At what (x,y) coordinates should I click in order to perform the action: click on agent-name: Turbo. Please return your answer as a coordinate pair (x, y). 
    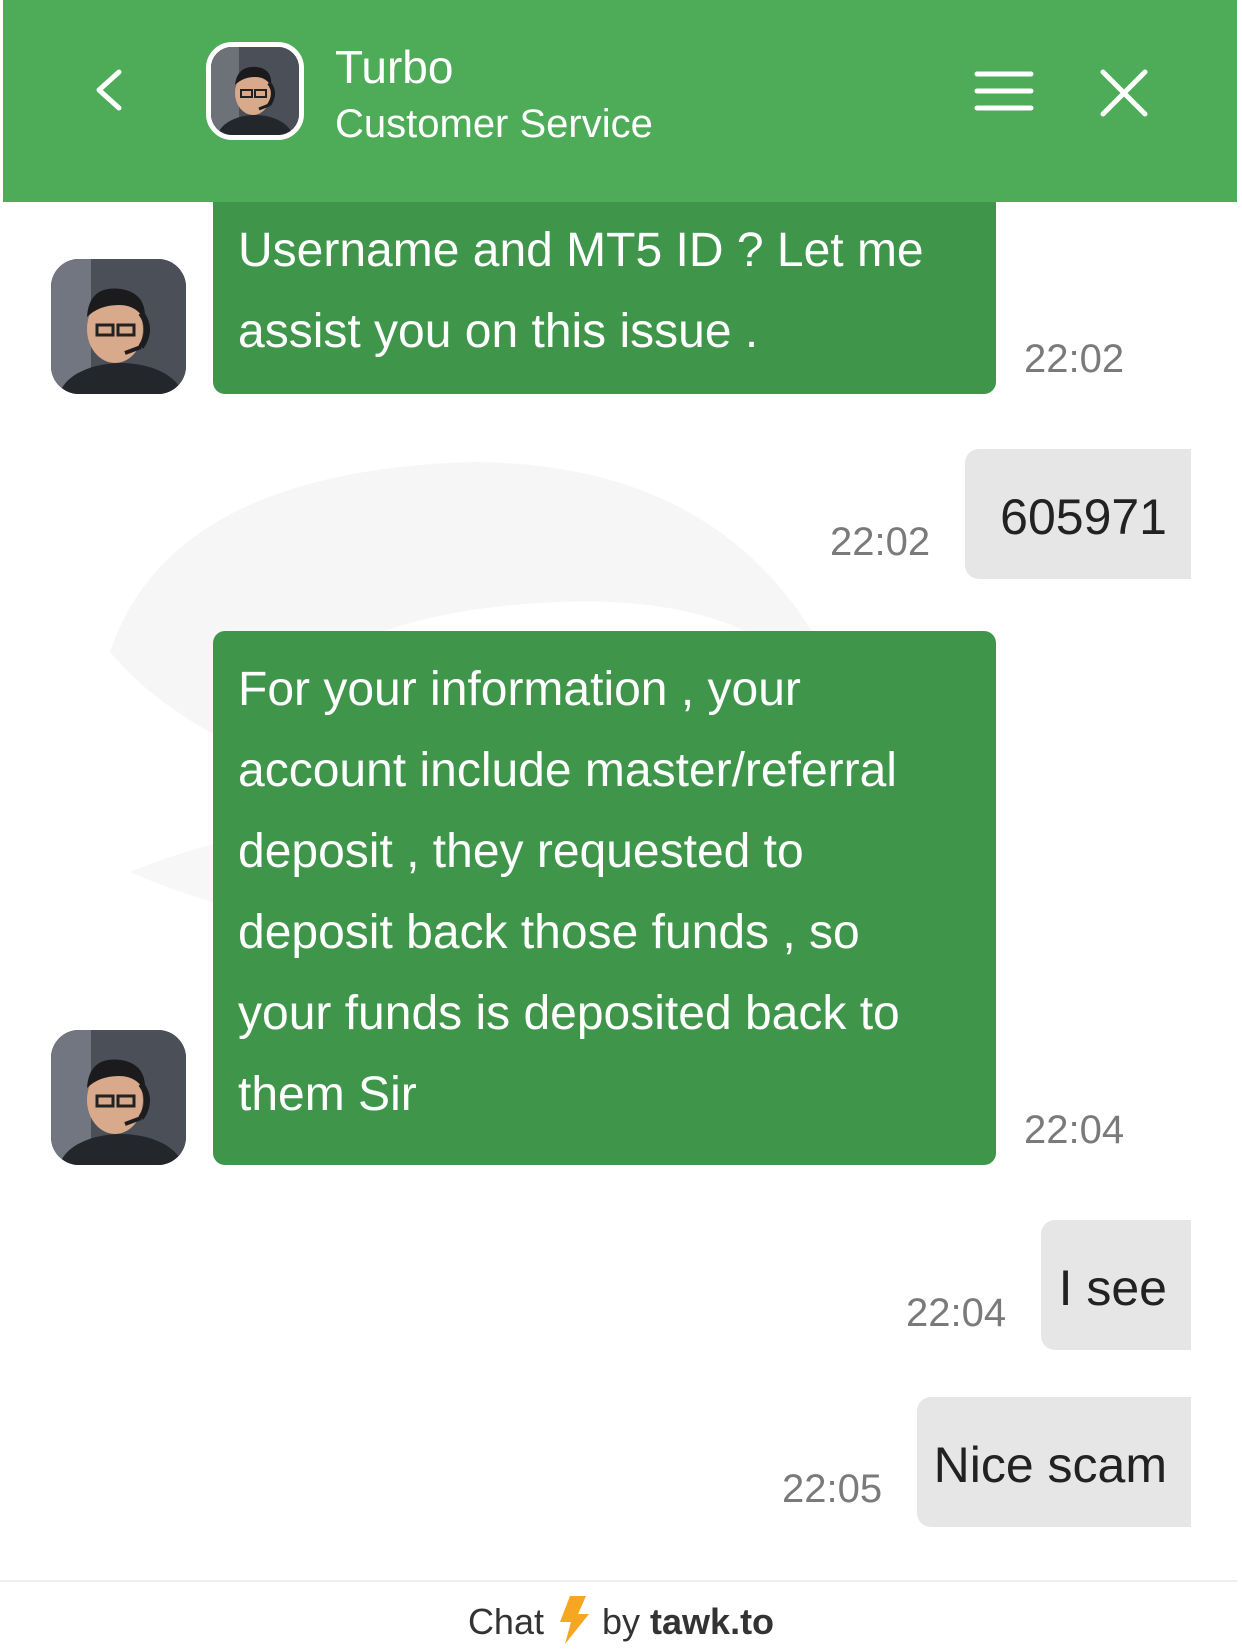
    Looking at the image, I should click on (394, 67).